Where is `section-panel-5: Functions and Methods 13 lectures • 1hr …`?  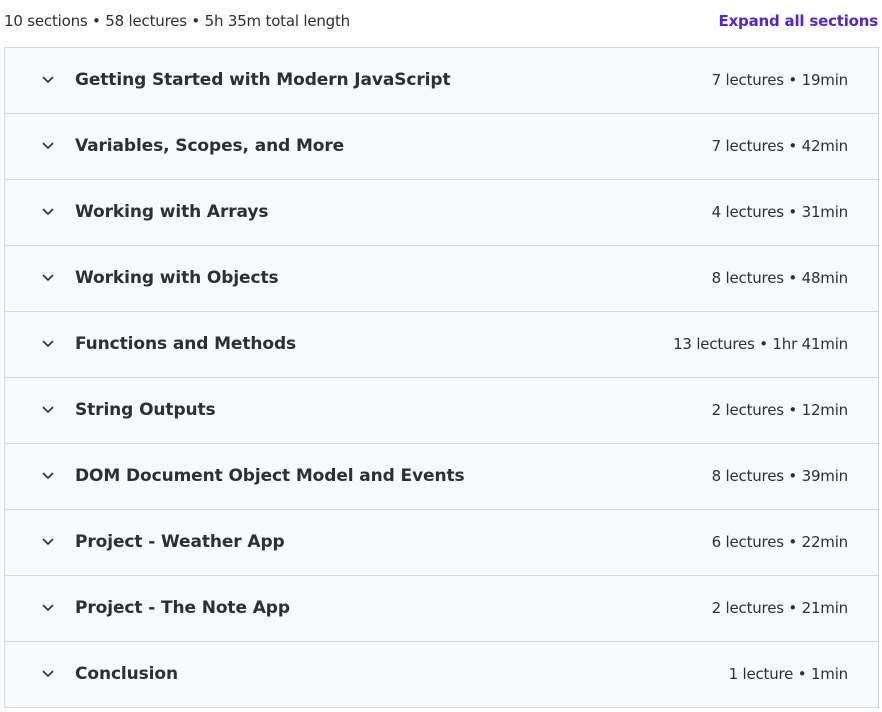 section-panel-5: Functions and Methods 13 lectures • 1hr … is located at coordinates (441, 345).